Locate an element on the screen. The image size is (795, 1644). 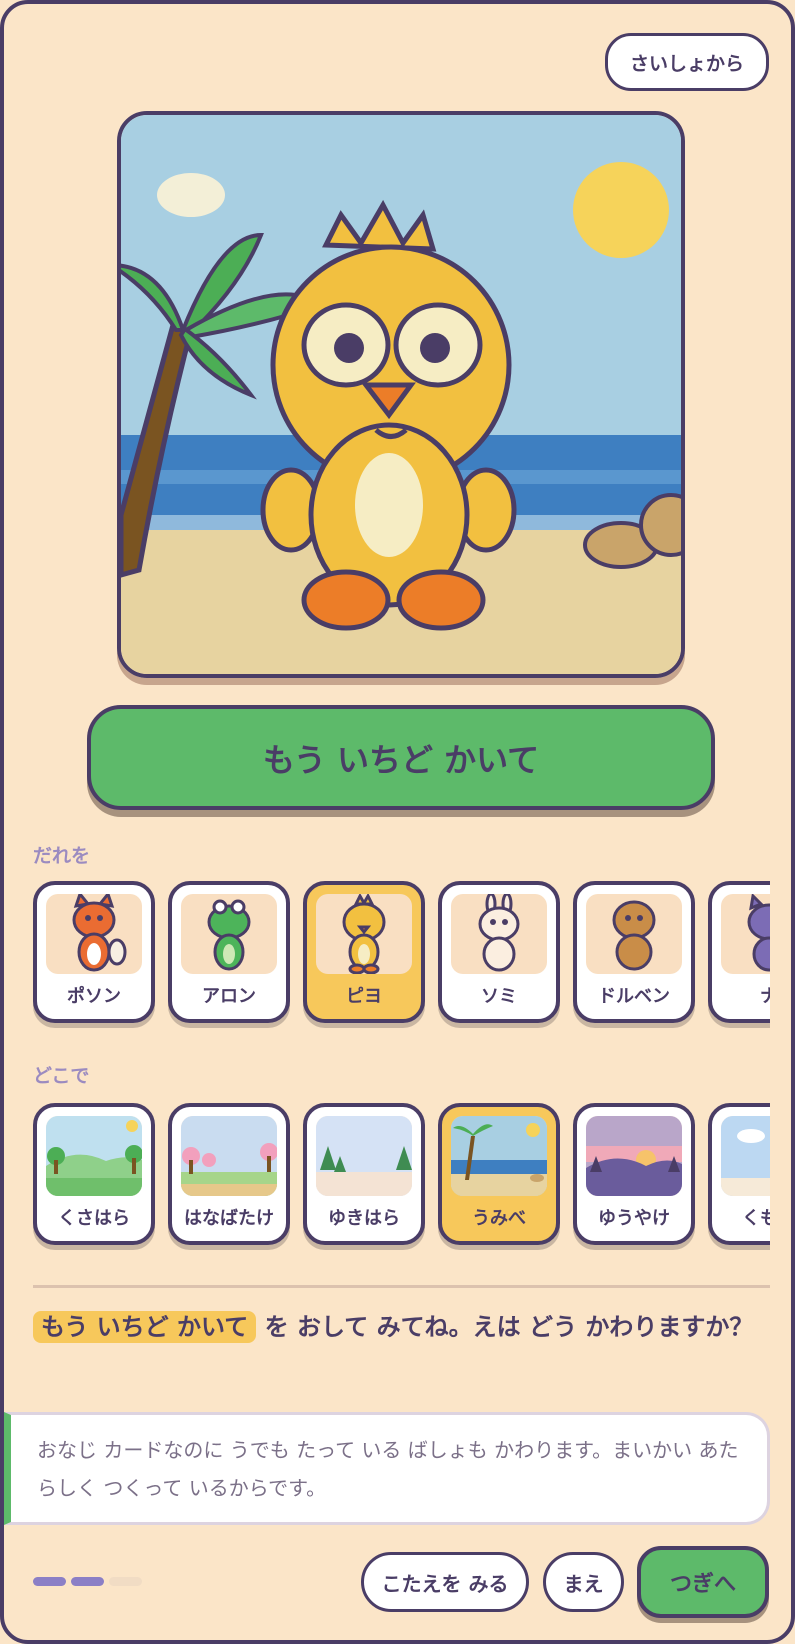
chick-icon is located at coordinates (364, 934).